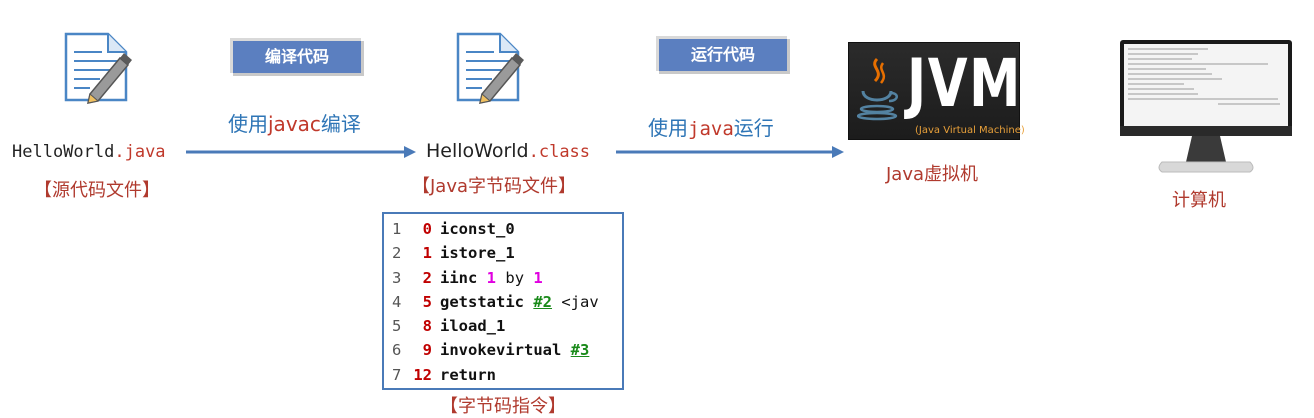 The height and width of the screenshot is (418, 1314). I want to click on compile-arrow, so click(301, 152).